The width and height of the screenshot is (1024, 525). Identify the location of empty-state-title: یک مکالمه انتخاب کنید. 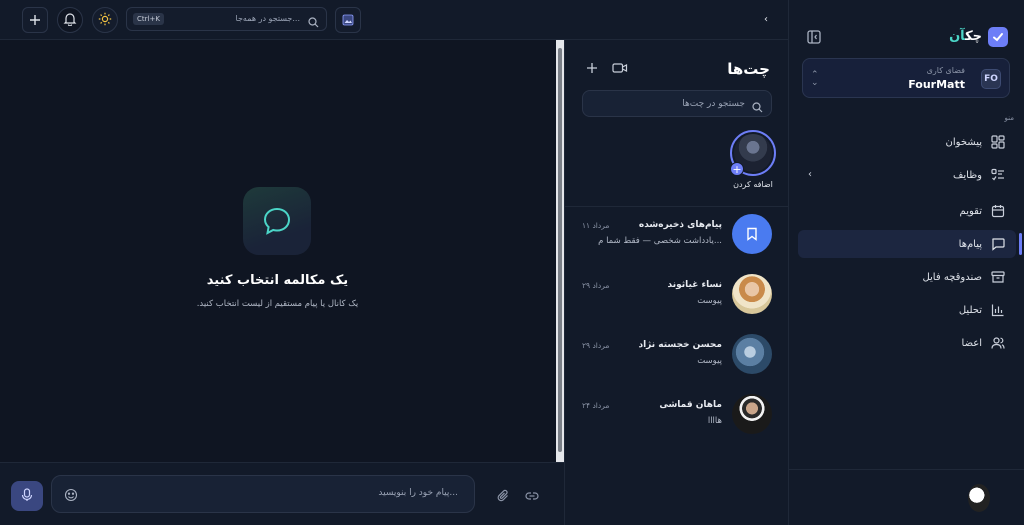
(277, 280).